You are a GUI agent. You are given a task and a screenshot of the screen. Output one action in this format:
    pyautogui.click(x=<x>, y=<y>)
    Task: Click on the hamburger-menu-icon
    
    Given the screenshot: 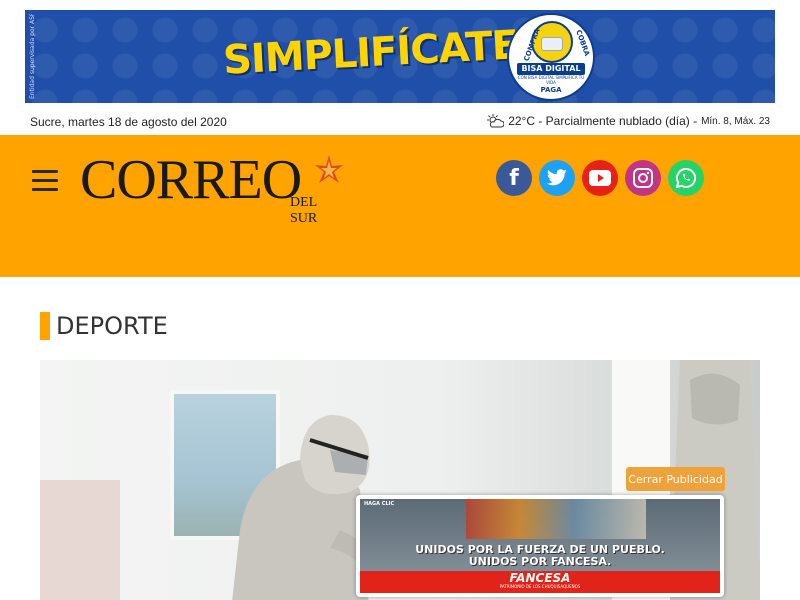 What is the action you would take?
    pyautogui.click(x=45, y=181)
    